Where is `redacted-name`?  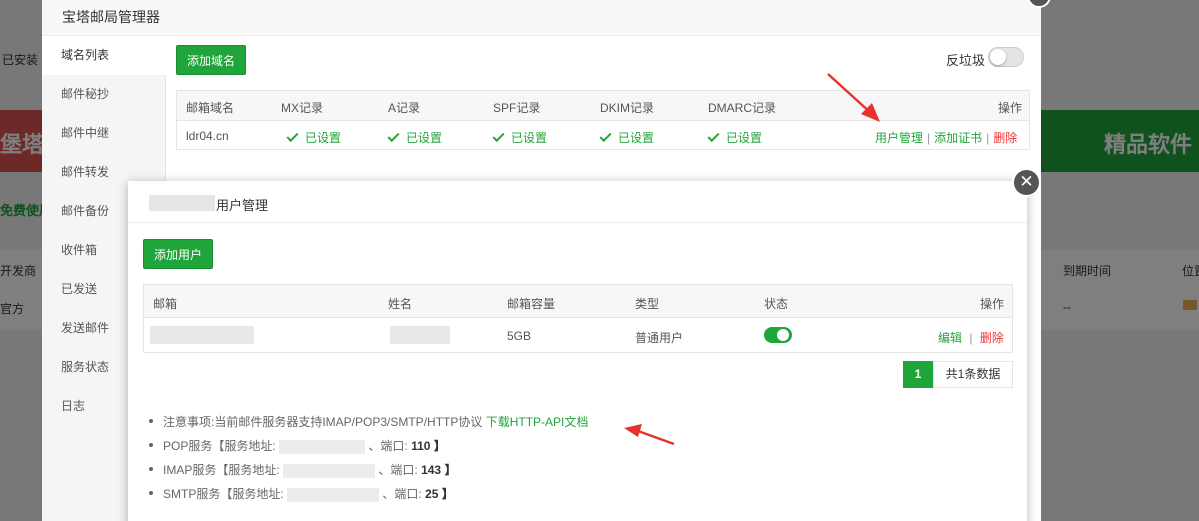 redacted-name is located at coordinates (420, 335).